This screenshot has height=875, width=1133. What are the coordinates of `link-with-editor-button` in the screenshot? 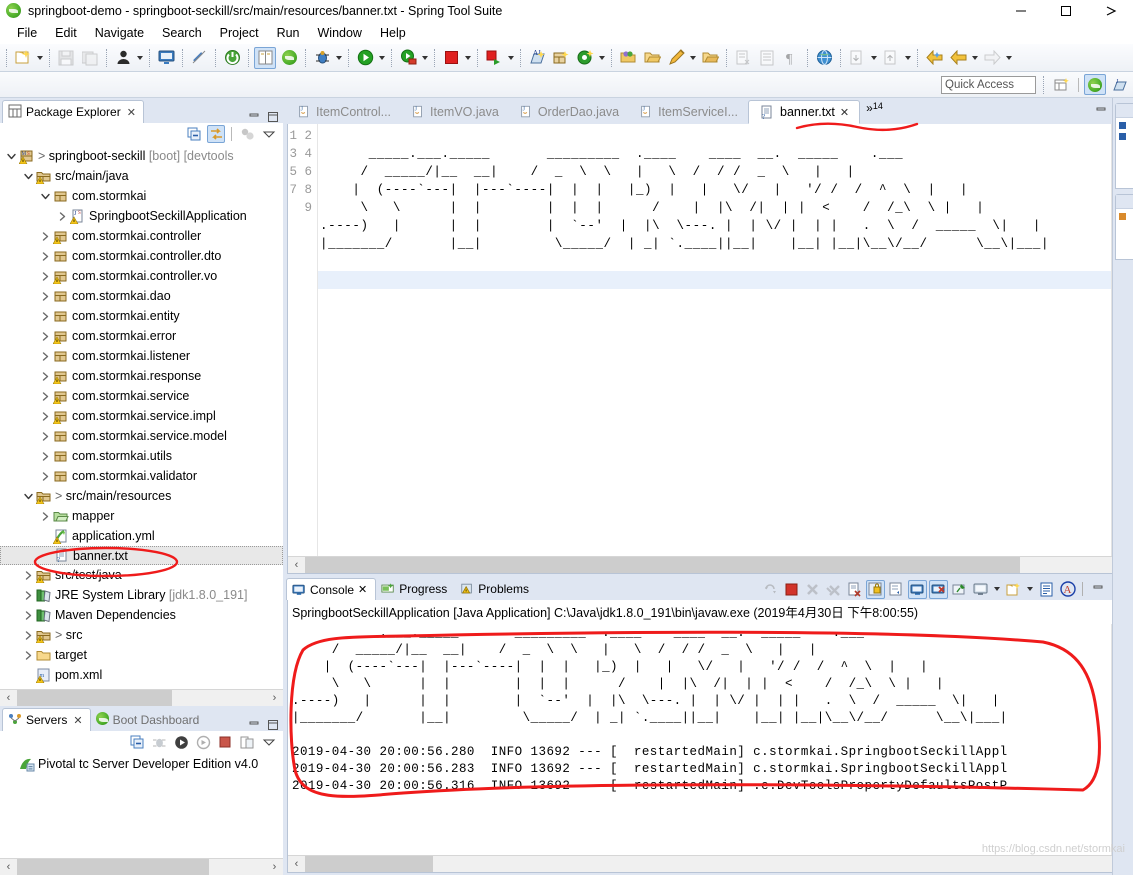 It's located at (216, 134).